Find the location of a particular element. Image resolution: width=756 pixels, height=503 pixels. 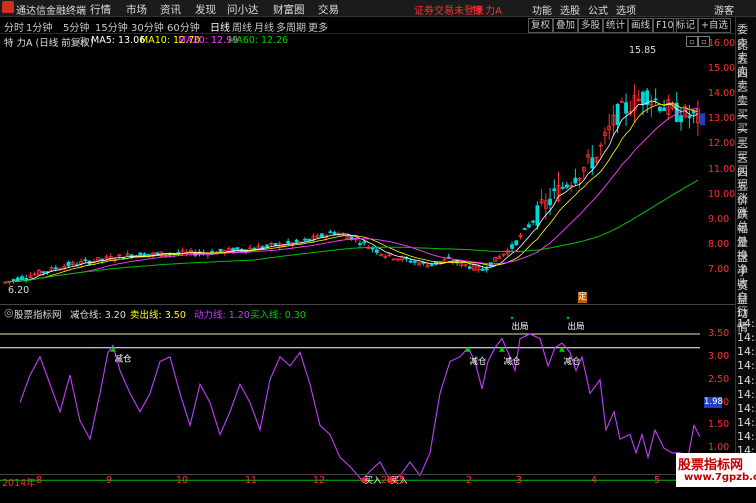

period-day: 日线 is located at coordinates (220, 26).